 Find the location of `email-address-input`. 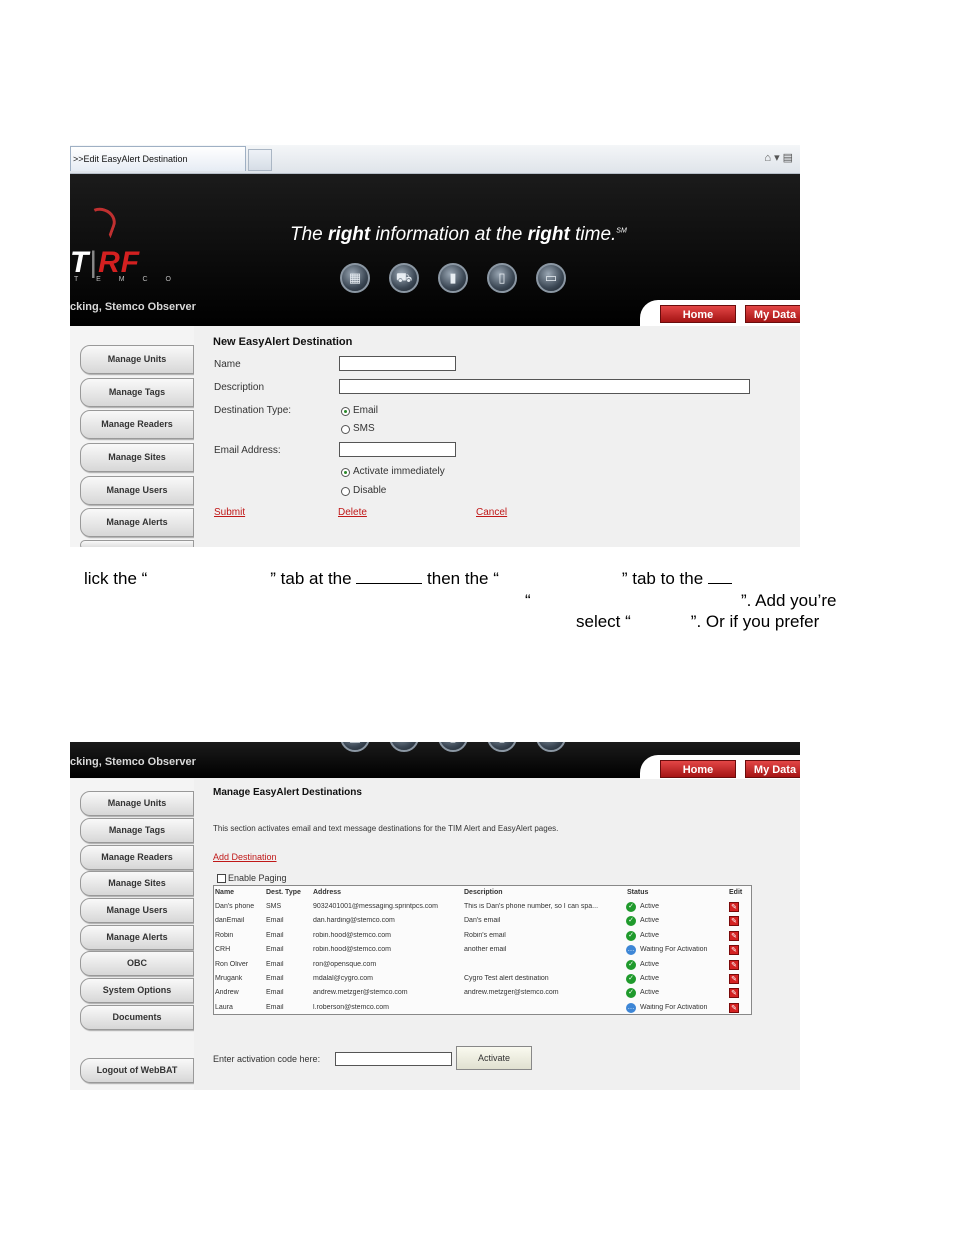

email-address-input is located at coordinates (397, 449).